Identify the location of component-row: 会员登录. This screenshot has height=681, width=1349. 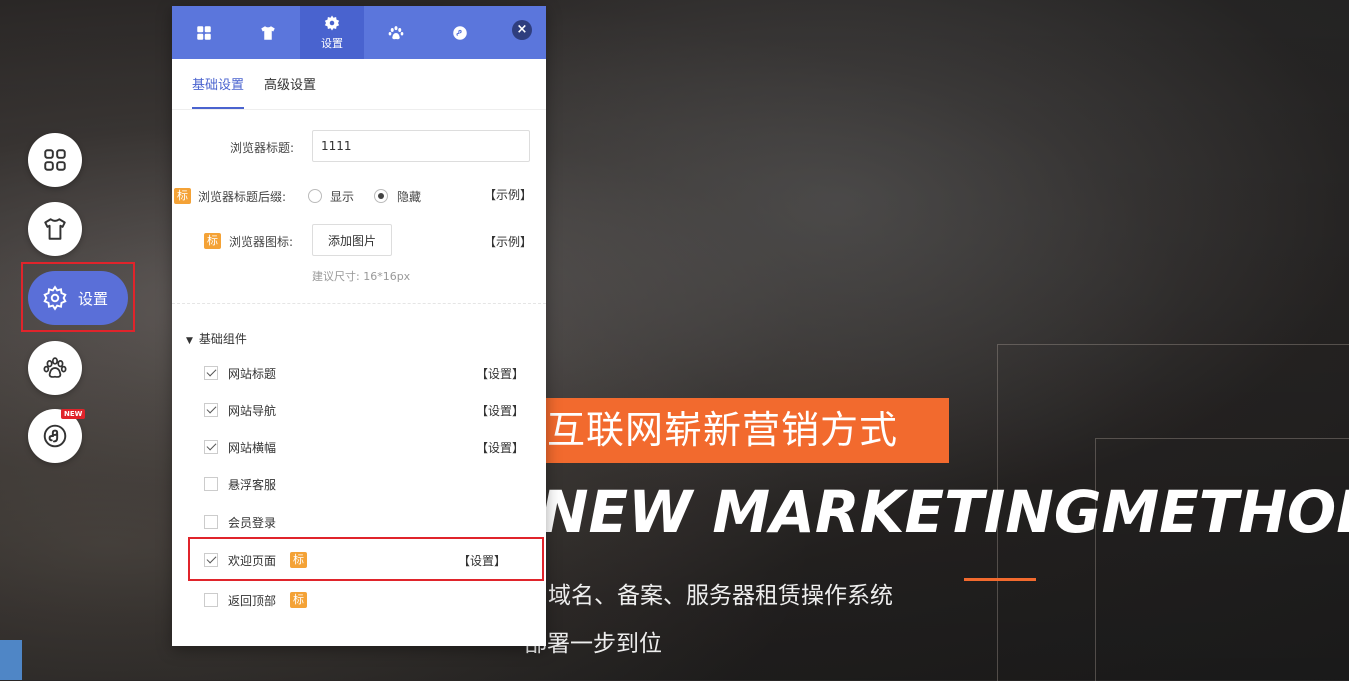
(364, 523).